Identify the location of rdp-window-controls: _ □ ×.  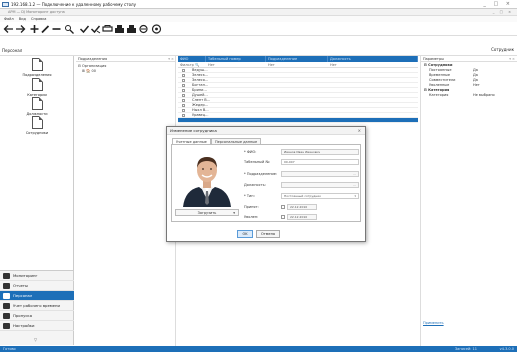
(498, 4).